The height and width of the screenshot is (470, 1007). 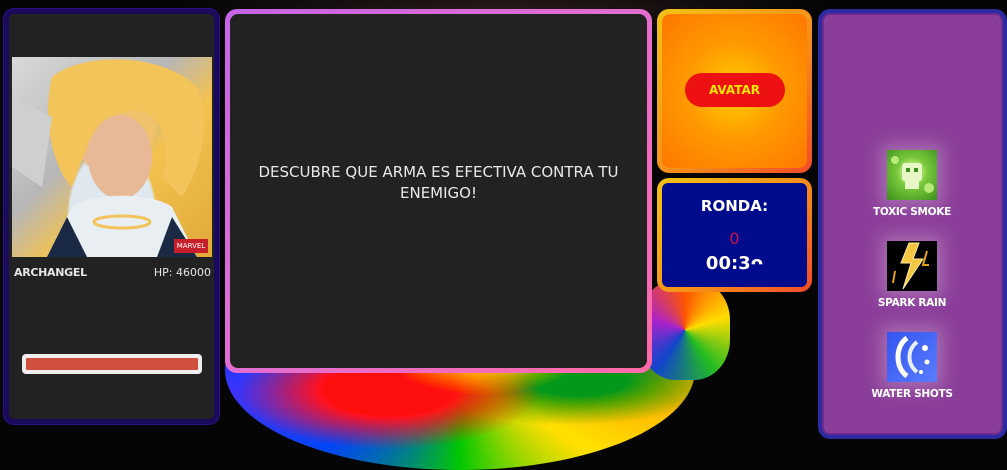 What do you see at coordinates (912, 303) in the screenshot?
I see `weapon-label: SPARK RAIN` at bounding box center [912, 303].